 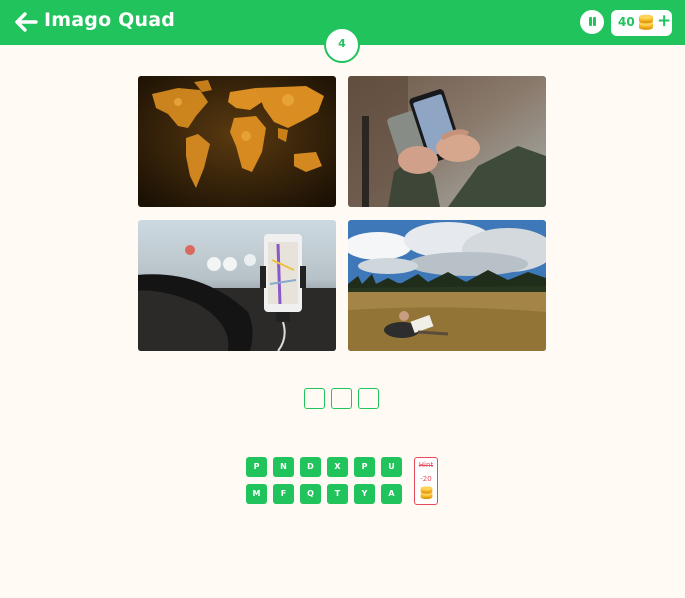 I want to click on level-badge: 4, so click(x=342, y=45).